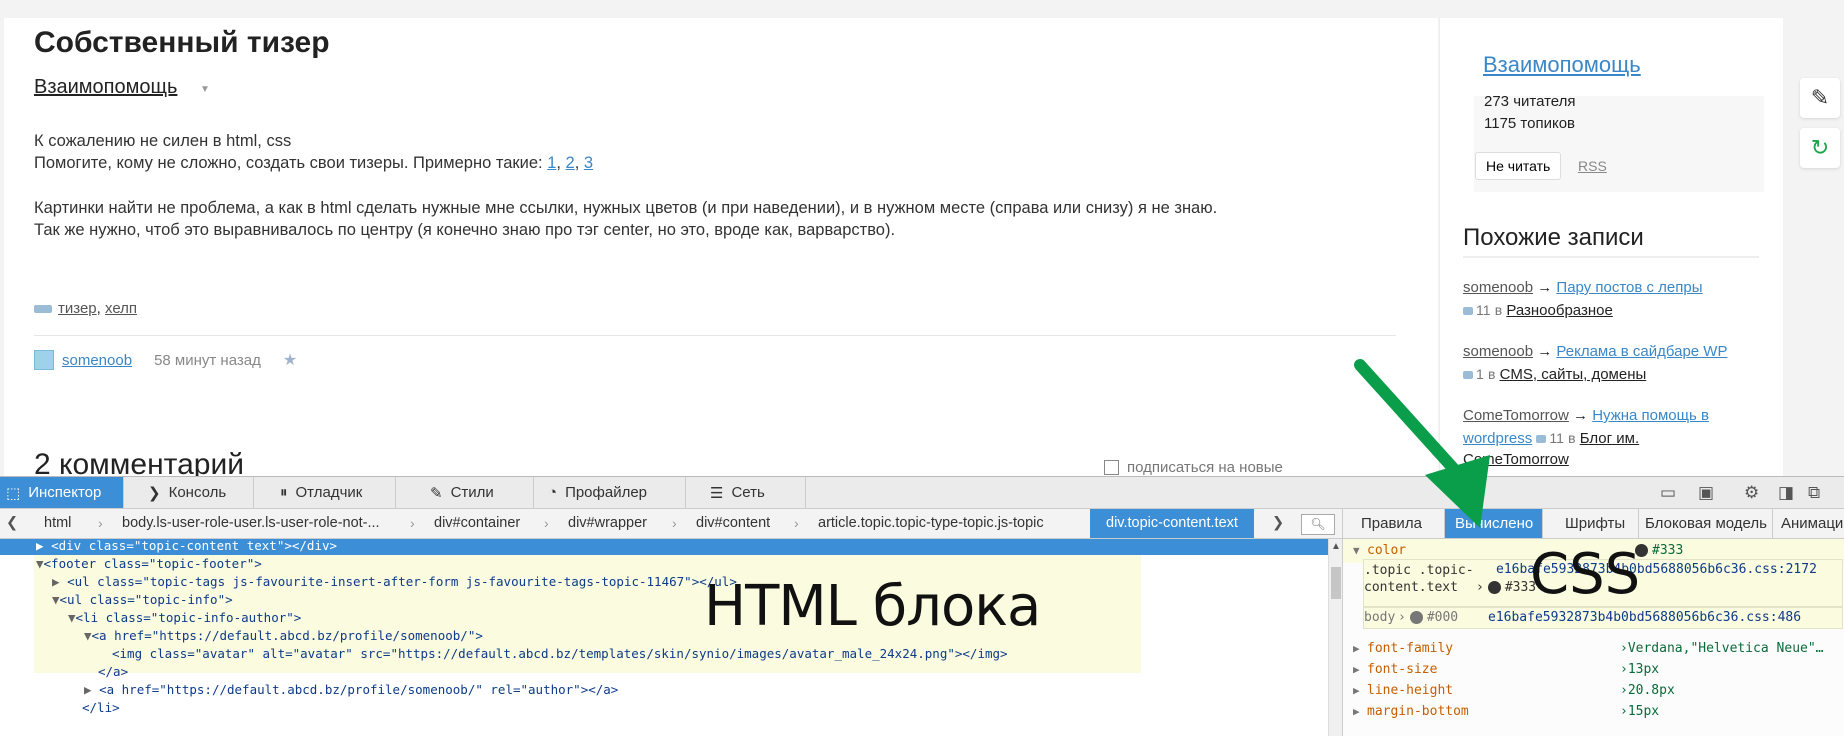  What do you see at coordinates (113, 672) in the screenshot?
I see `html-node: </a>` at bounding box center [113, 672].